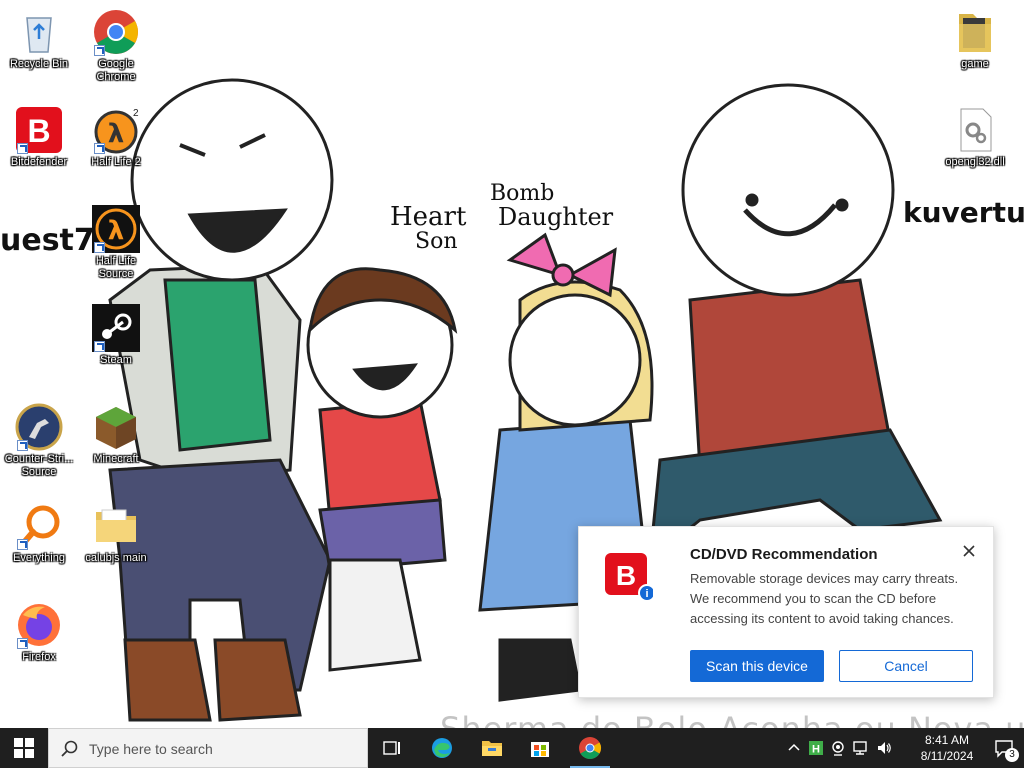 This screenshot has width=1024, height=768. I want to click on taskbar-search-box: Type here to search, so click(208, 748).